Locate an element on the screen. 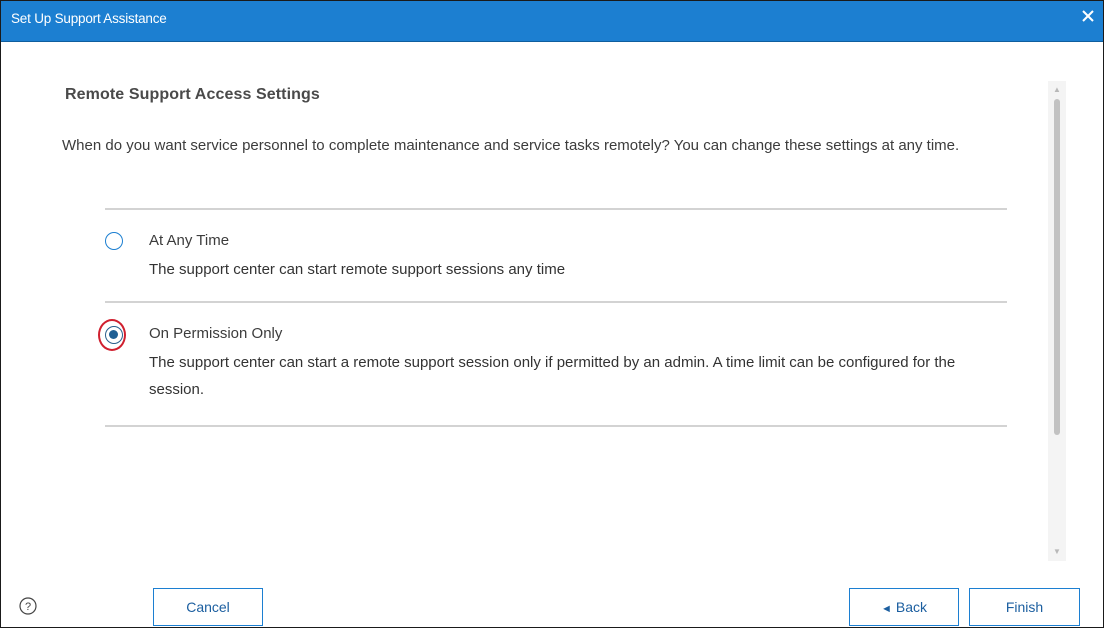 This screenshot has width=1104, height=628. radio-on-permission-only is located at coordinates (114, 335).